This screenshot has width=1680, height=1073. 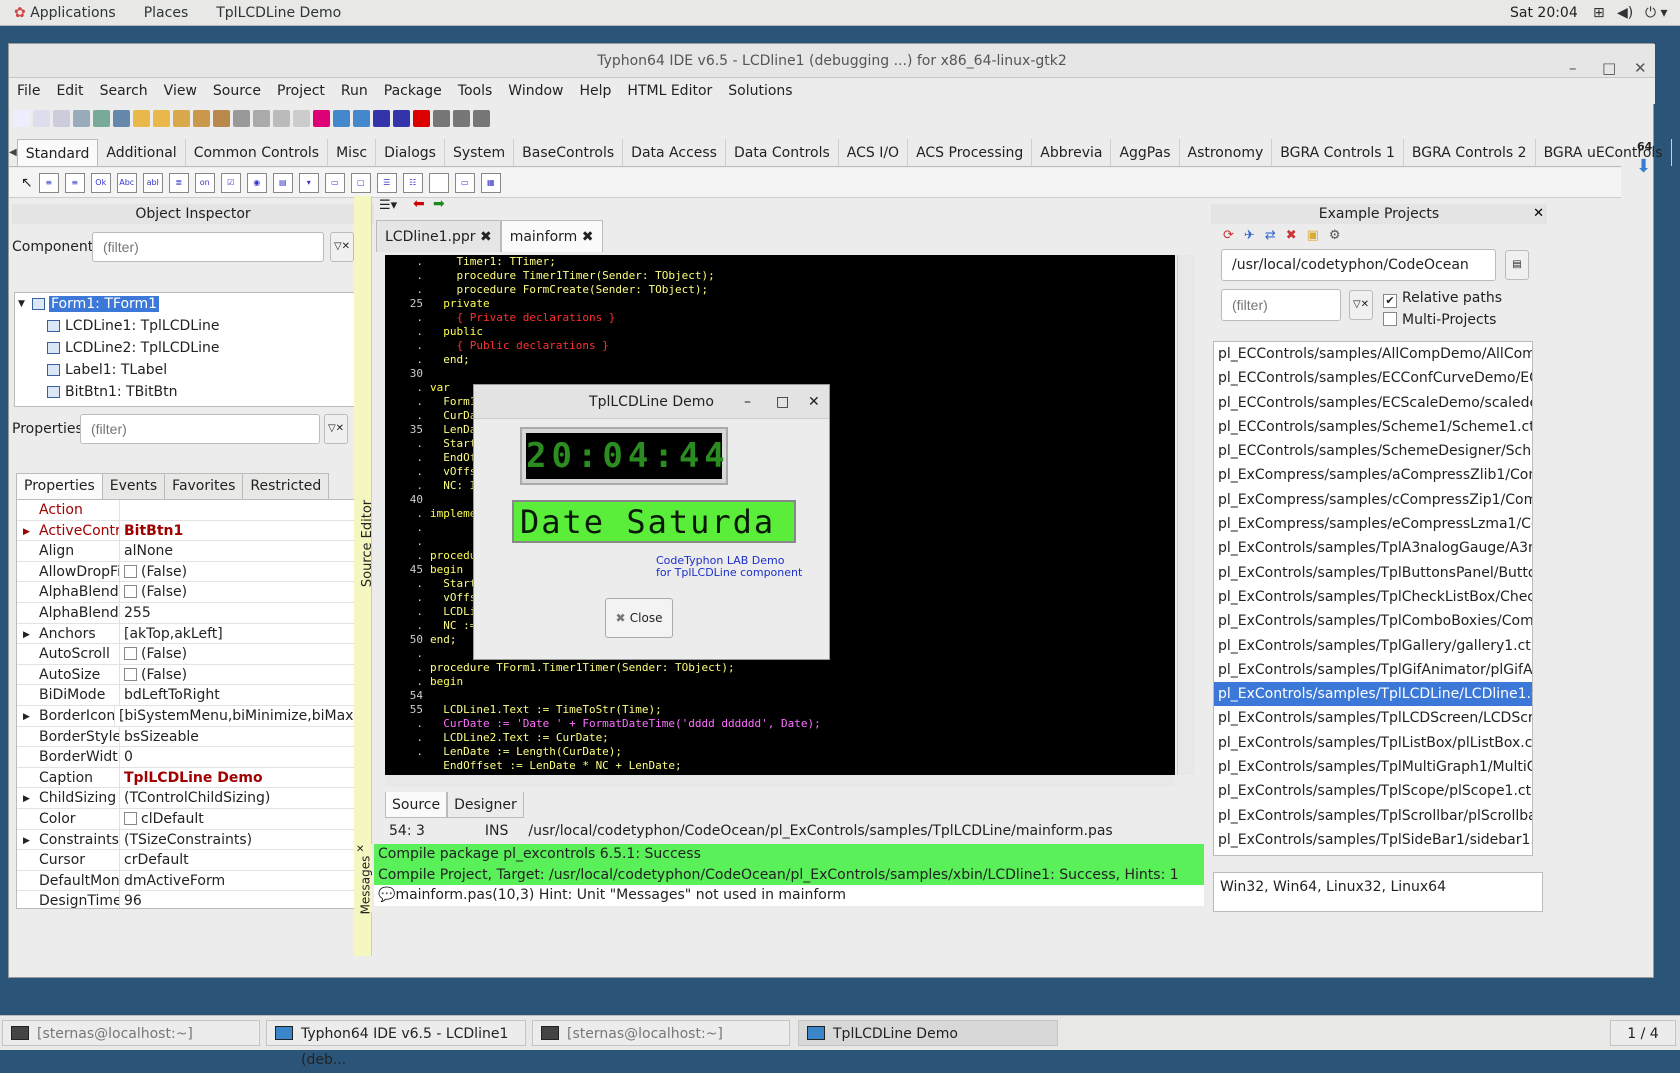 I want to click on step-into-icon, so click(x=461, y=118).